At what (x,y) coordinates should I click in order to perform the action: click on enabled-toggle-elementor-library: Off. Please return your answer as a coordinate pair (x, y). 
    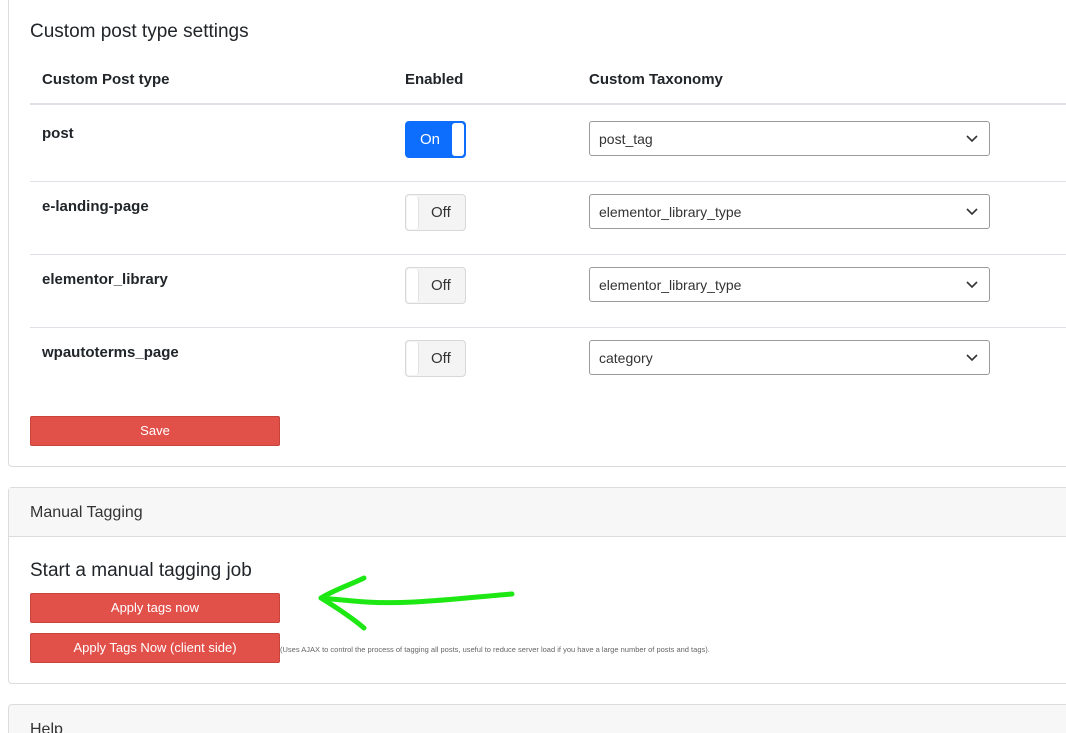
    Looking at the image, I should click on (435, 285).